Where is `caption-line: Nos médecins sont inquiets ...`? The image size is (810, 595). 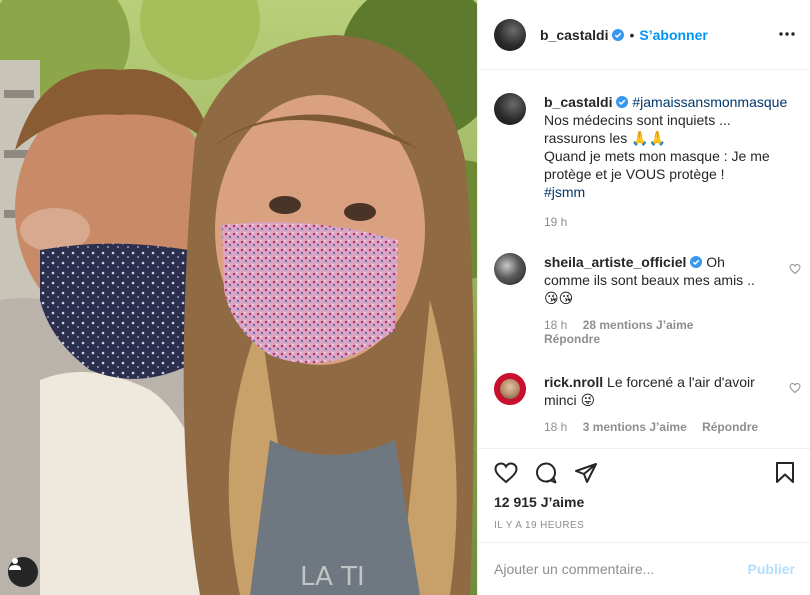 caption-line: Nos médecins sont inquiets ... is located at coordinates (637, 120).